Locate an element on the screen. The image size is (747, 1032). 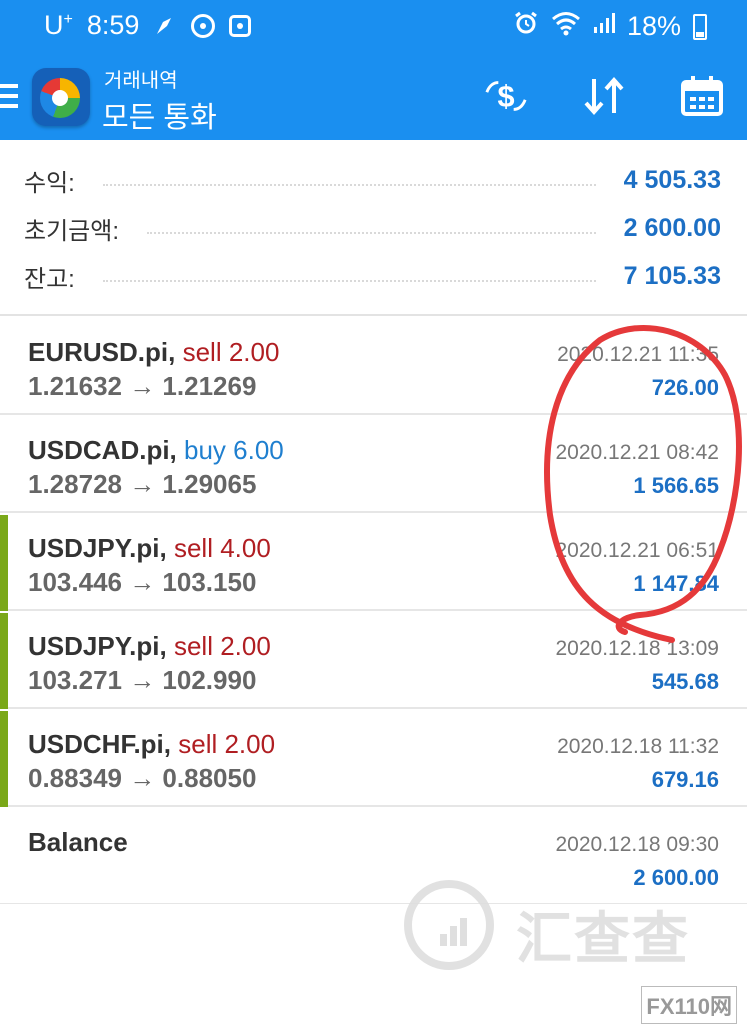
deal-profit: 1 566.65 is located at coordinates (676, 485).